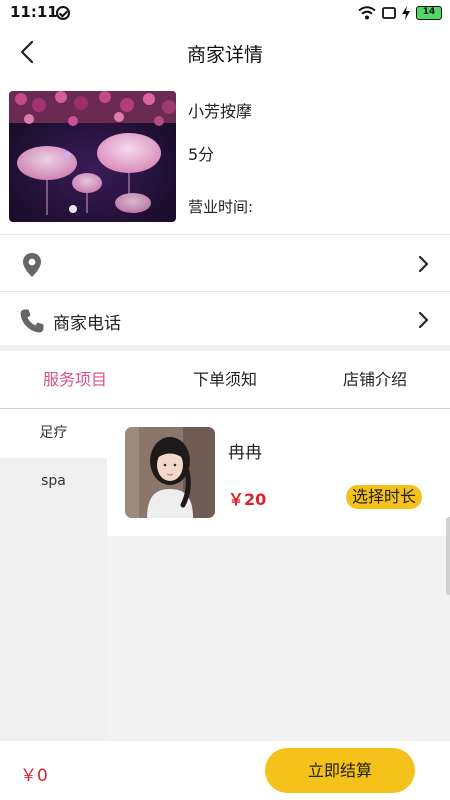  What do you see at coordinates (389, 13) in the screenshot?
I see `screen-icon` at bounding box center [389, 13].